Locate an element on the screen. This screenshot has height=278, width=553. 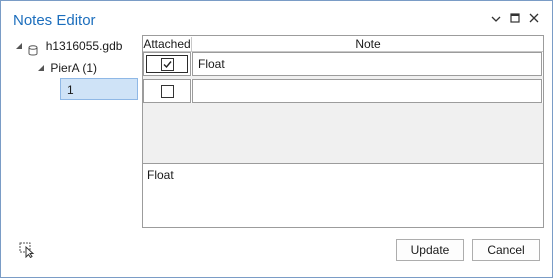
pick-feature-icon is located at coordinates (28, 250).